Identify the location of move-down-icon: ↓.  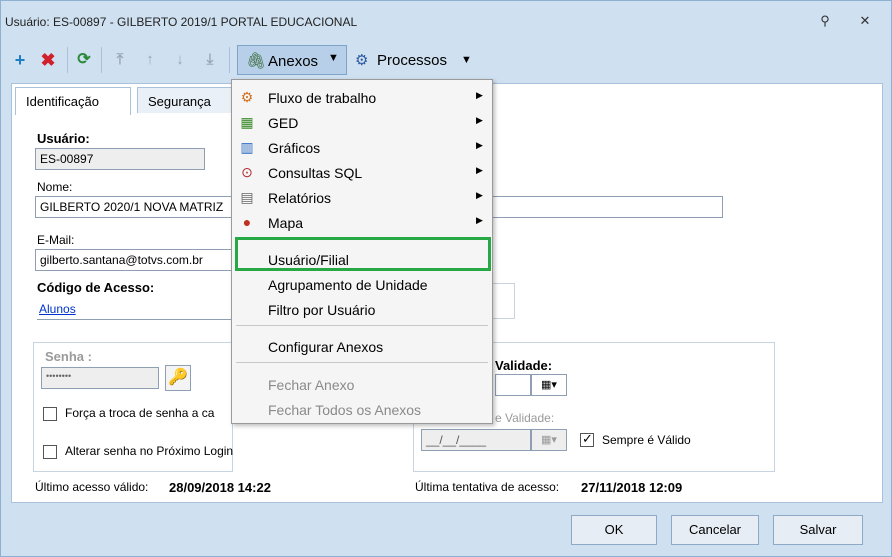
(180, 60).